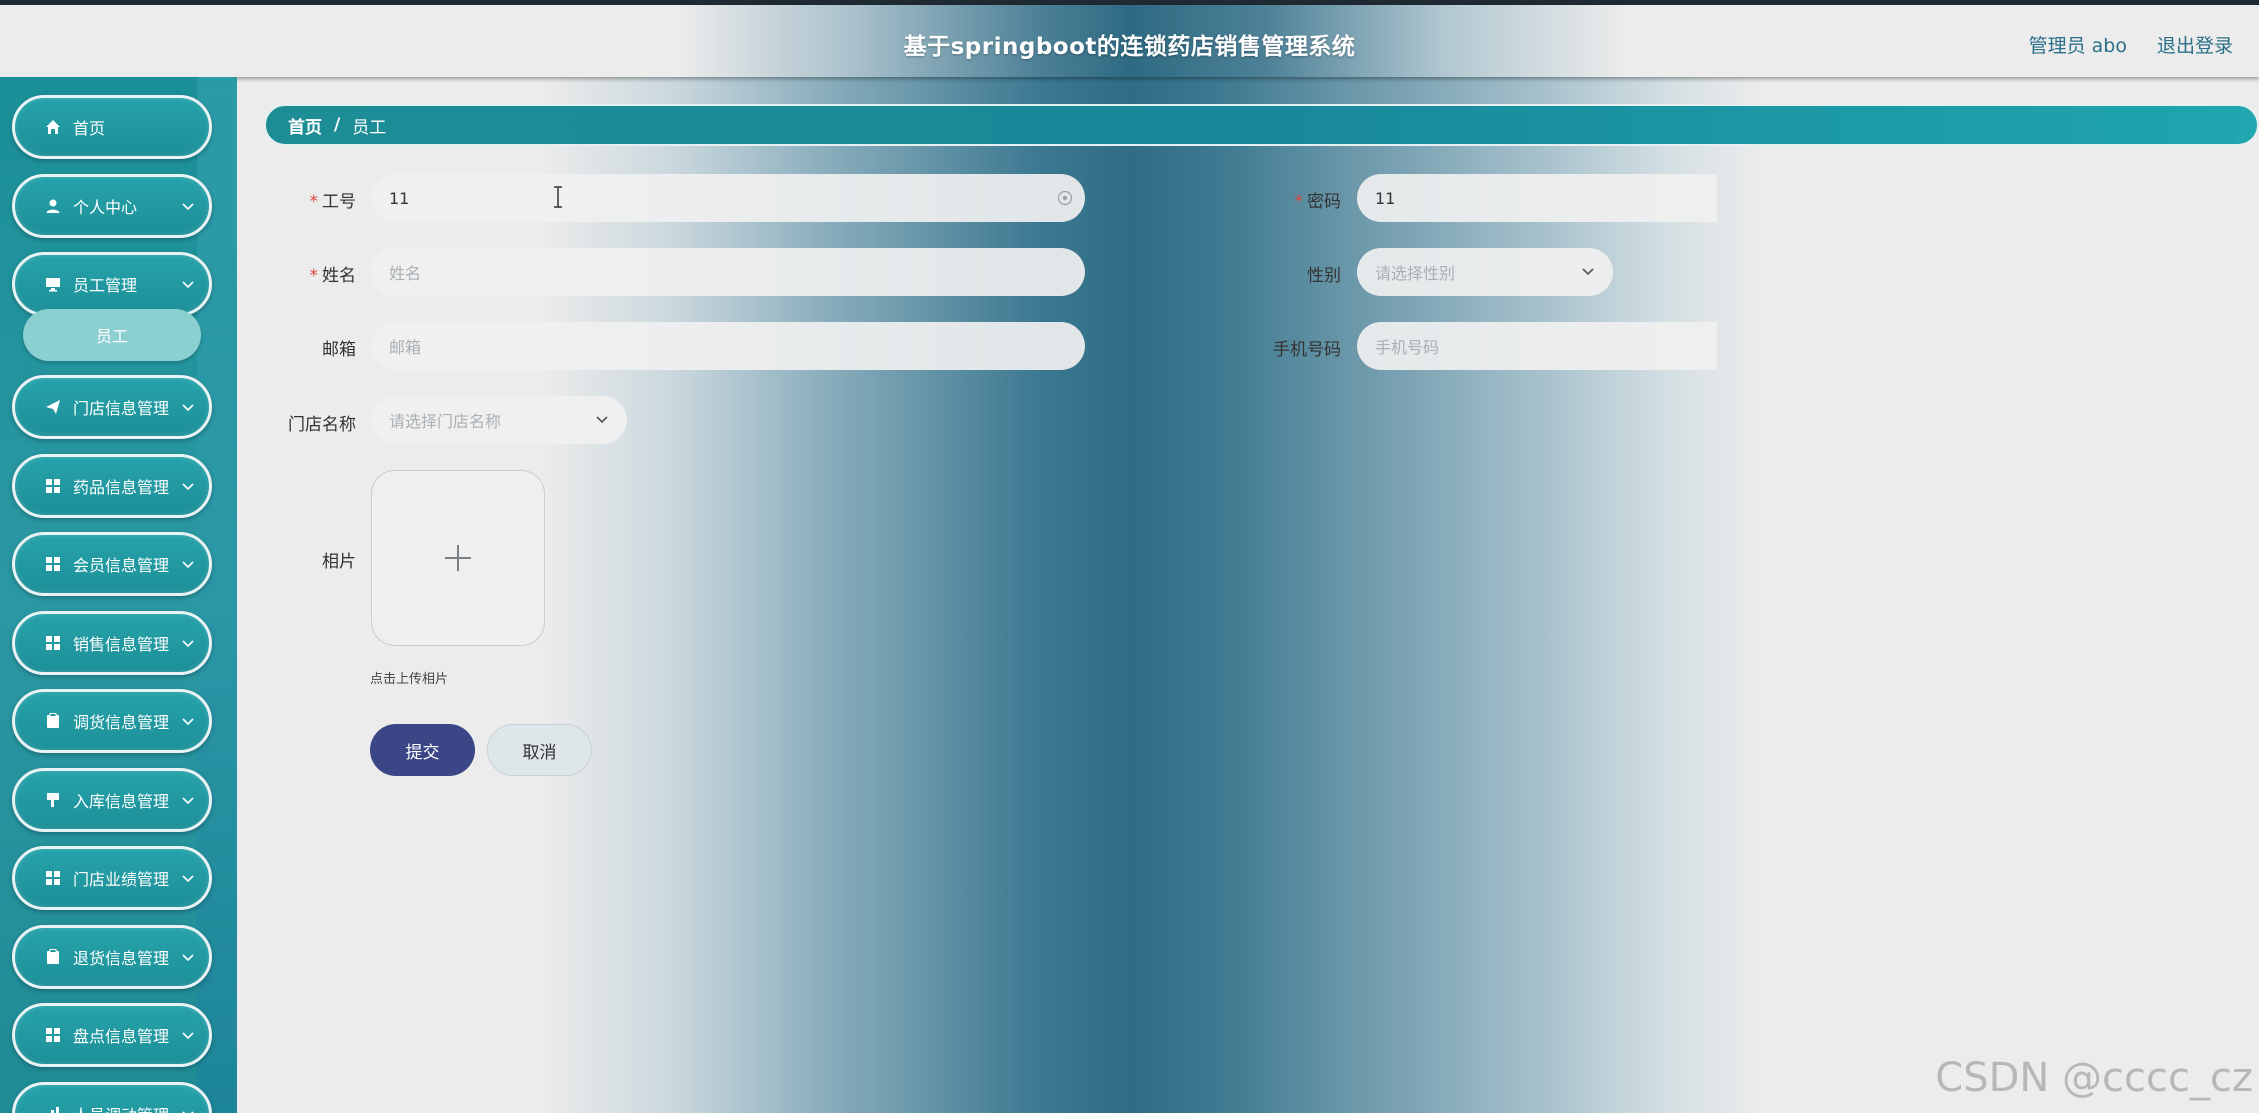 The height and width of the screenshot is (1113, 2259). I want to click on sidebar-item-label: 销售信息管理, so click(121, 644).